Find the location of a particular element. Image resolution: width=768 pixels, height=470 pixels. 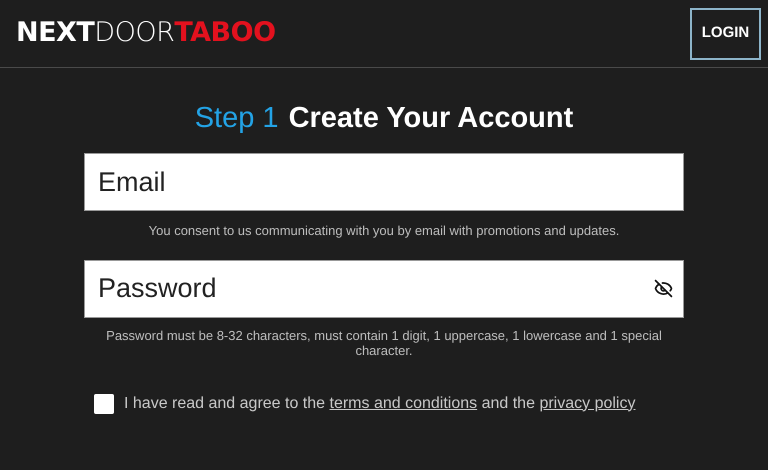

agreement-text: I have read and agree to the terms and conditions and the privacy policy is located at coordinates (380, 404).